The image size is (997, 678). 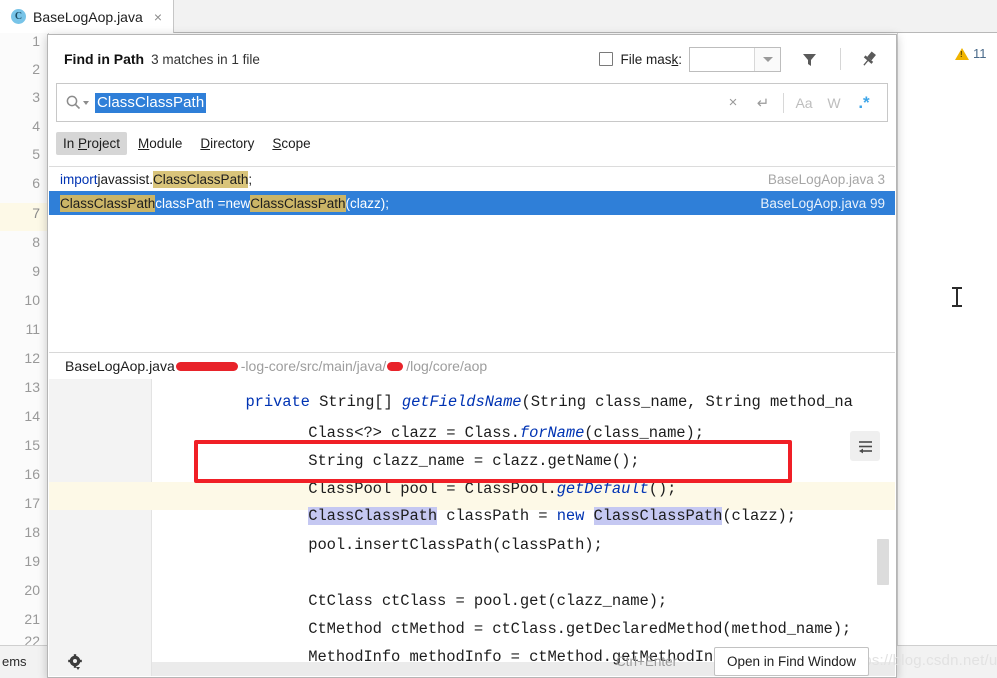 I want to click on gutter-line-number: 14, so click(x=32, y=416).